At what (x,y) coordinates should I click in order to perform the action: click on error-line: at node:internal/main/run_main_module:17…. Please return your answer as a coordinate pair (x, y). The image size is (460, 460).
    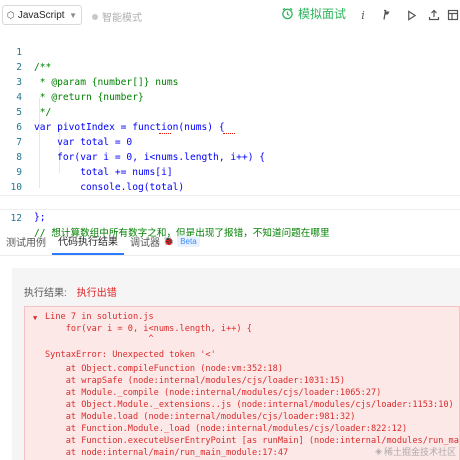
    Looking at the image, I should click on (167, 453).